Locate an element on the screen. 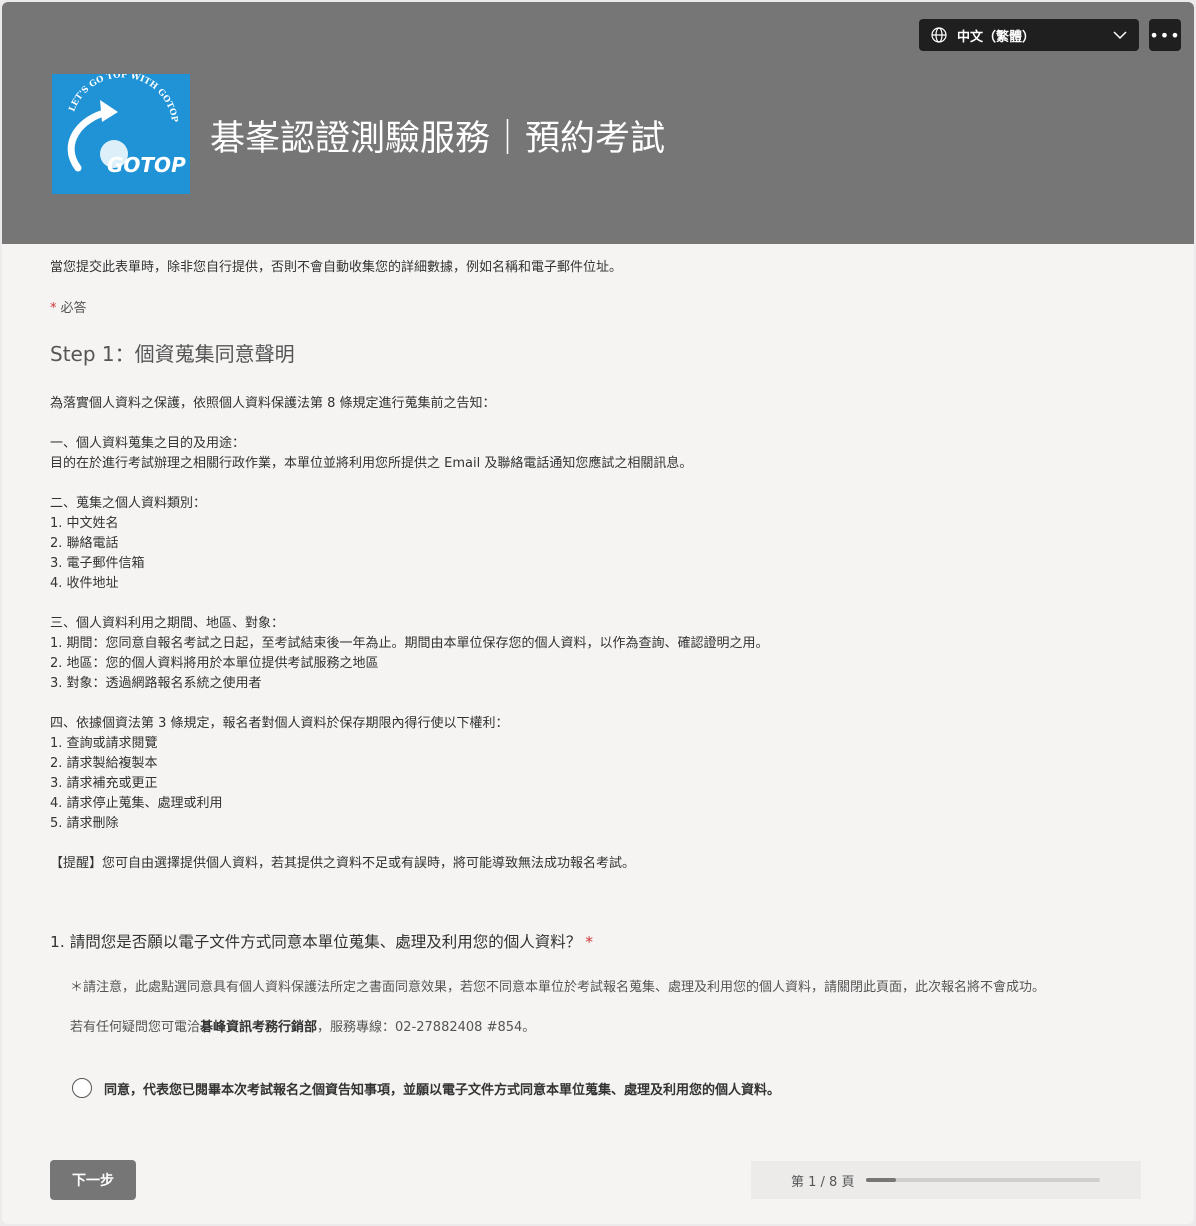 This screenshot has width=1196, height=1226. next-button: 下一步 is located at coordinates (93, 1180).